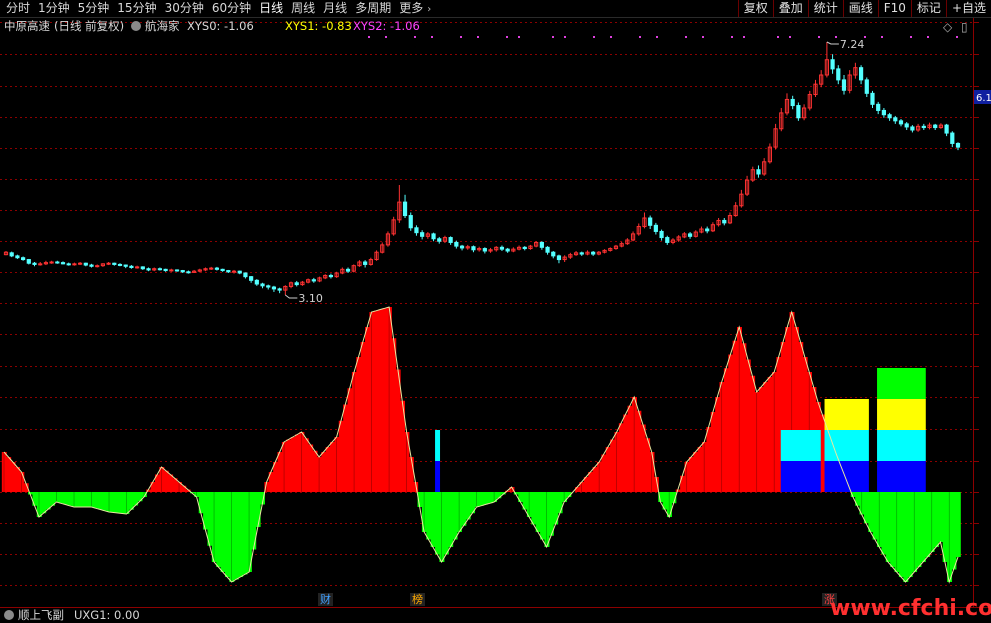  Describe the element at coordinates (303, 8) in the screenshot. I see `period-tab-7: 周线` at that location.